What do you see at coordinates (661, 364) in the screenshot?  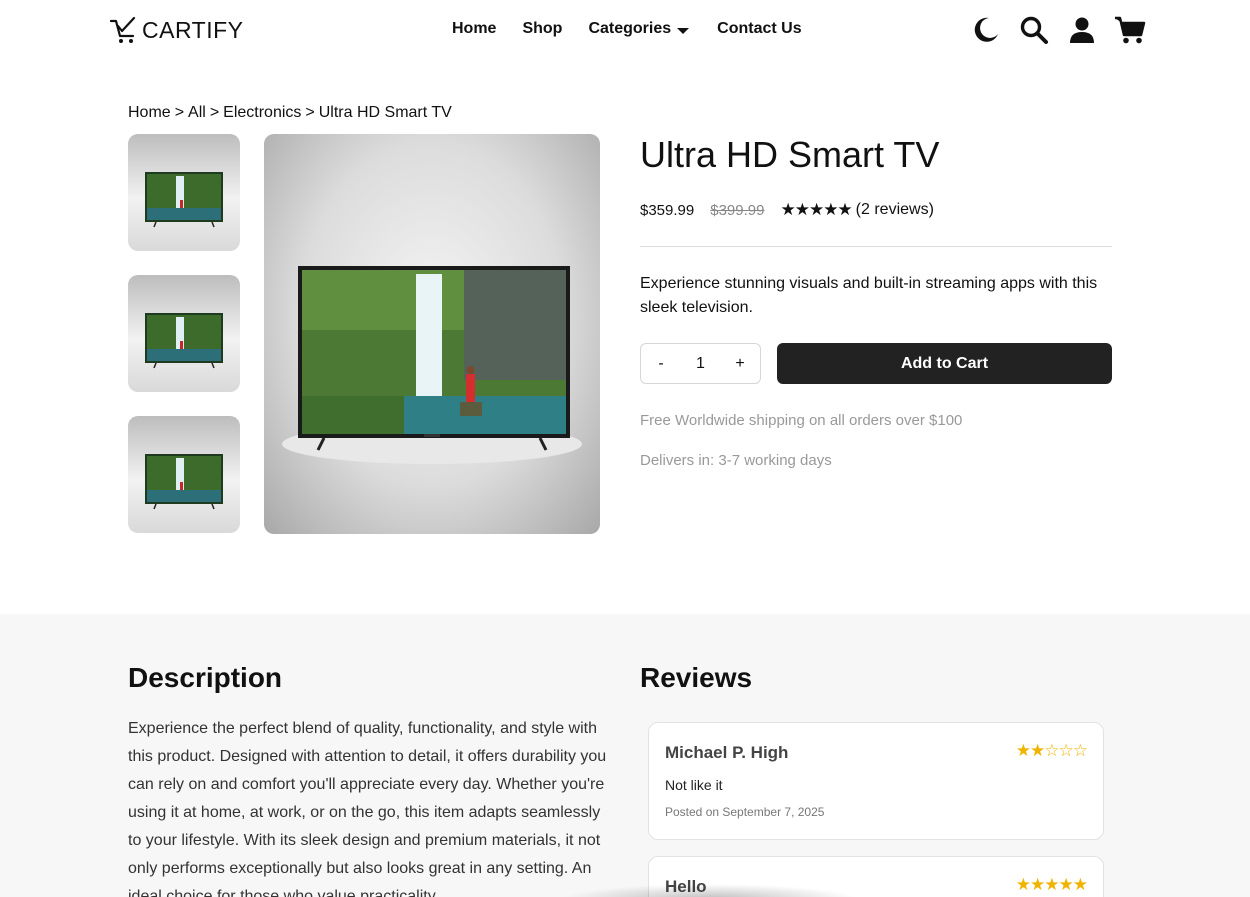 I see `decrease-qty-button: -` at bounding box center [661, 364].